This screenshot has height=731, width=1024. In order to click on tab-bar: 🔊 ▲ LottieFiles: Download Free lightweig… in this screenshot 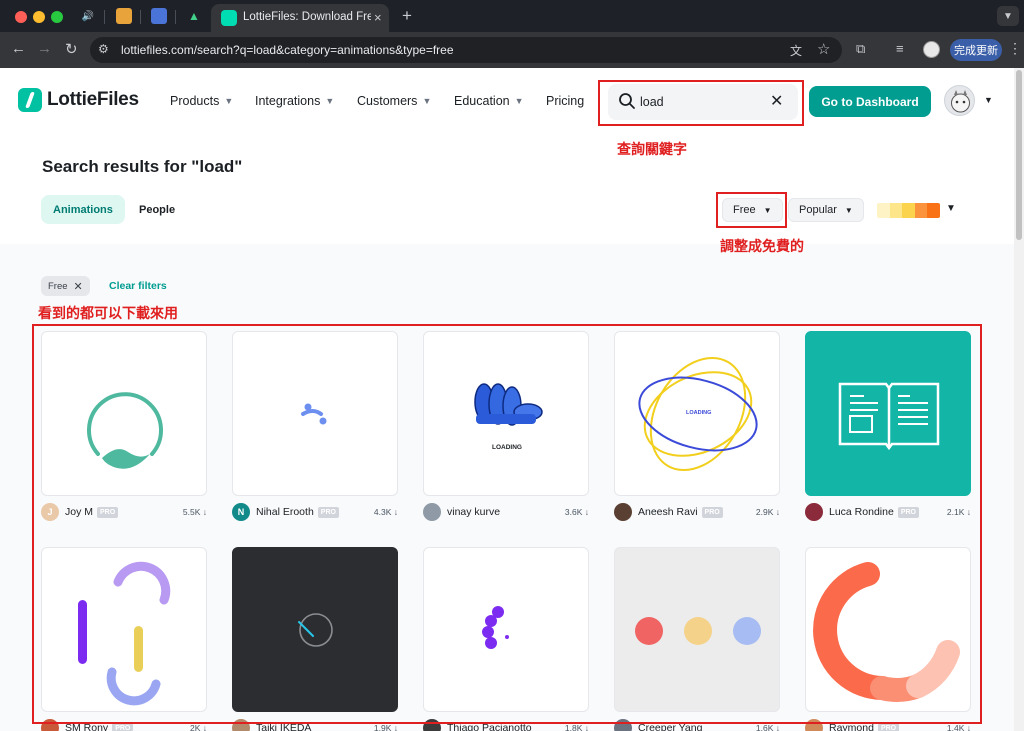, I will do `click(512, 16)`.